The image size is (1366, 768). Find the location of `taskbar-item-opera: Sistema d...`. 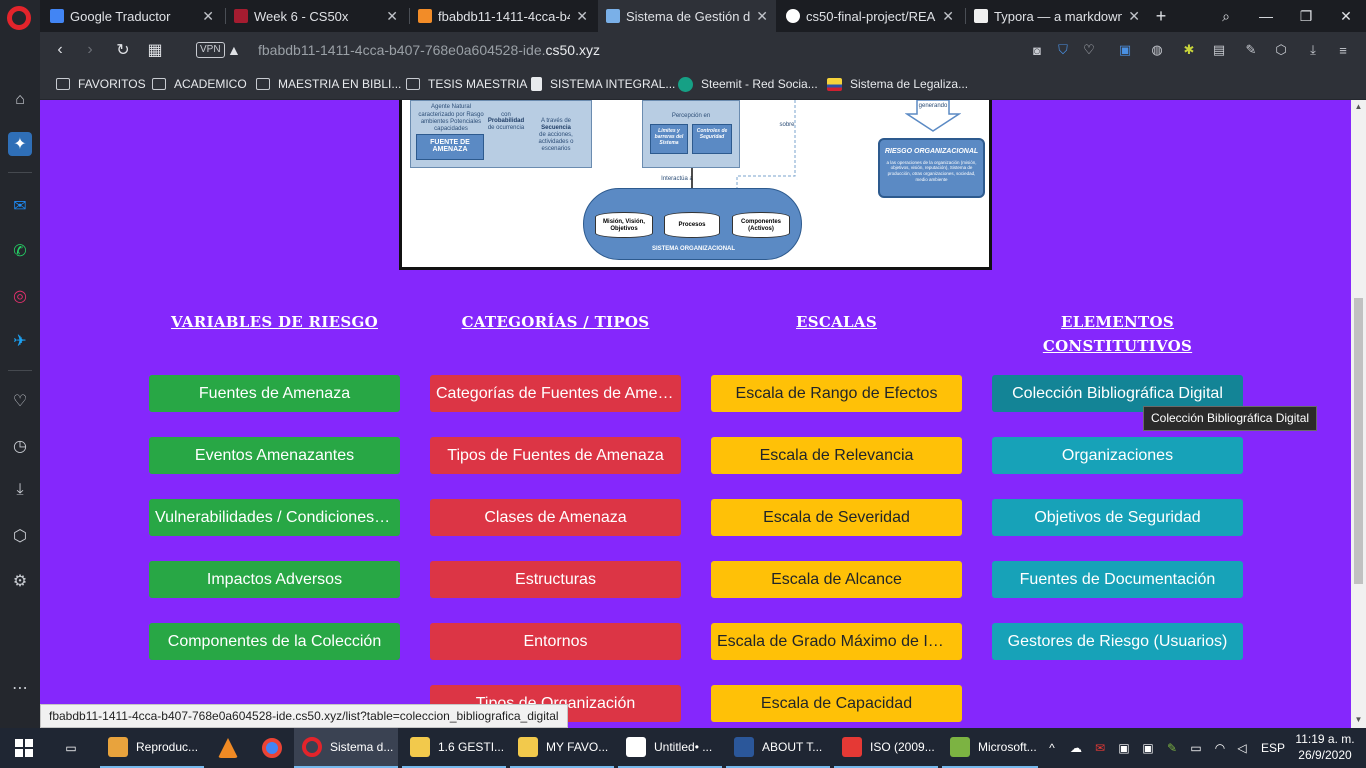

taskbar-item-opera: Sistema d... is located at coordinates (346, 748).